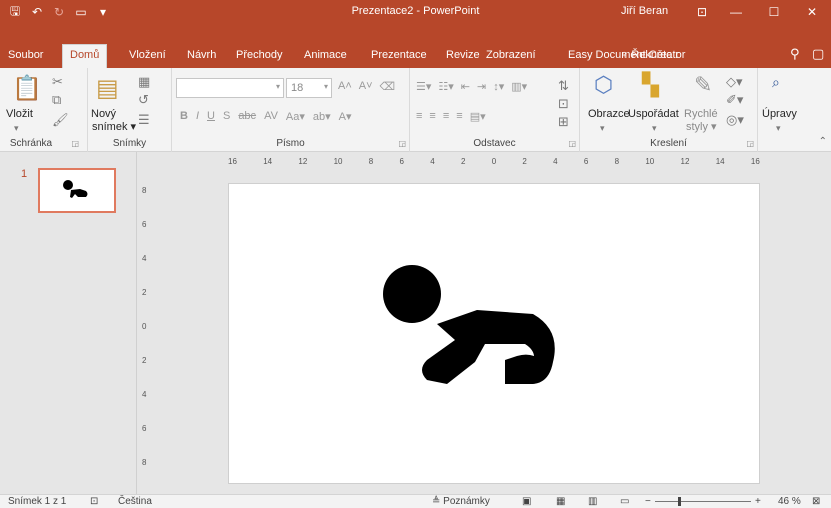 Image resolution: width=831 pixels, height=508 pixels. Describe the element at coordinates (649, 55) in the screenshot. I see `tell-me-search: ♀ Řekněte r` at that location.